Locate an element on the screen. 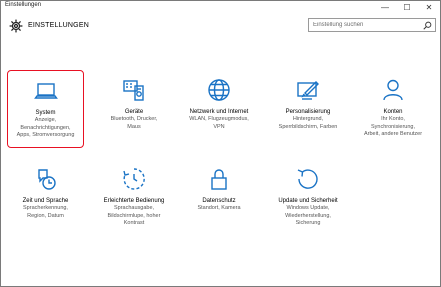 Image resolution: width=441 pixels, height=287 pixels. lock-icon is located at coordinates (219, 179).